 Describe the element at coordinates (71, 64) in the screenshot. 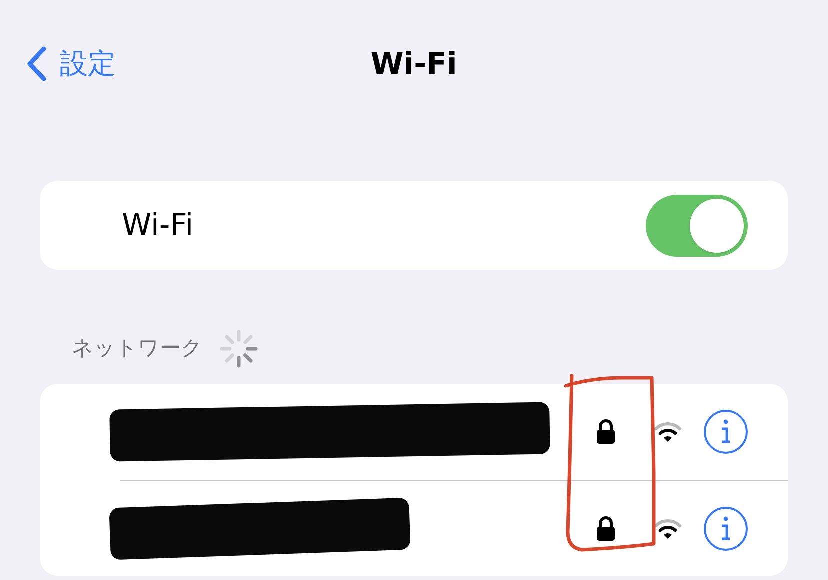

I see `back-button: 設定` at that location.